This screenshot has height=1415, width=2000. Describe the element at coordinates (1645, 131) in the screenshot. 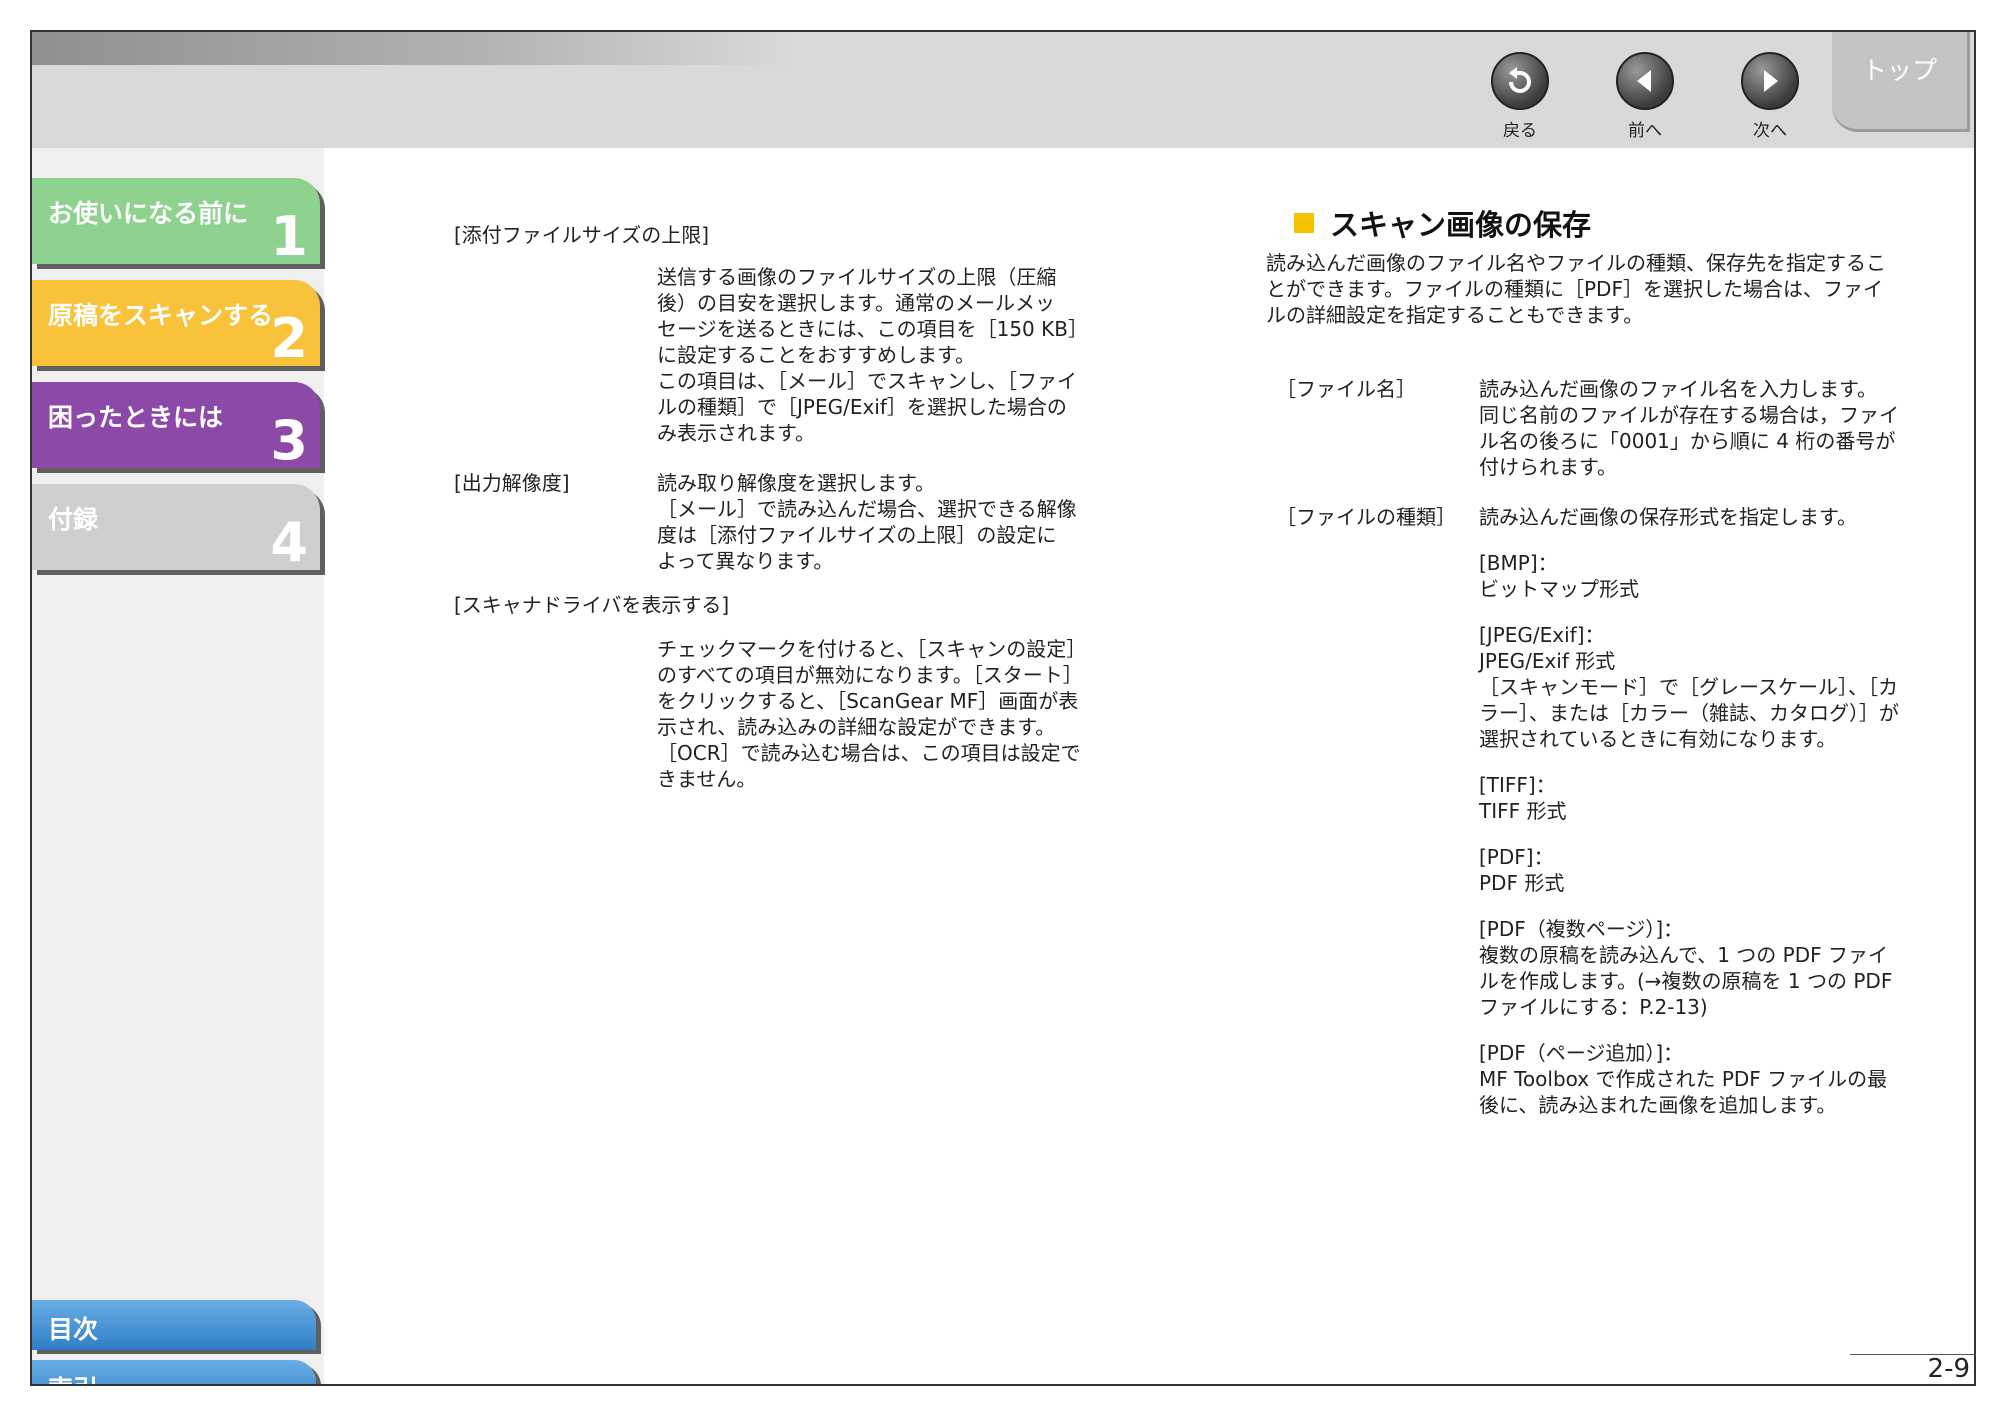

I see `prev-label: 前へ` at that location.